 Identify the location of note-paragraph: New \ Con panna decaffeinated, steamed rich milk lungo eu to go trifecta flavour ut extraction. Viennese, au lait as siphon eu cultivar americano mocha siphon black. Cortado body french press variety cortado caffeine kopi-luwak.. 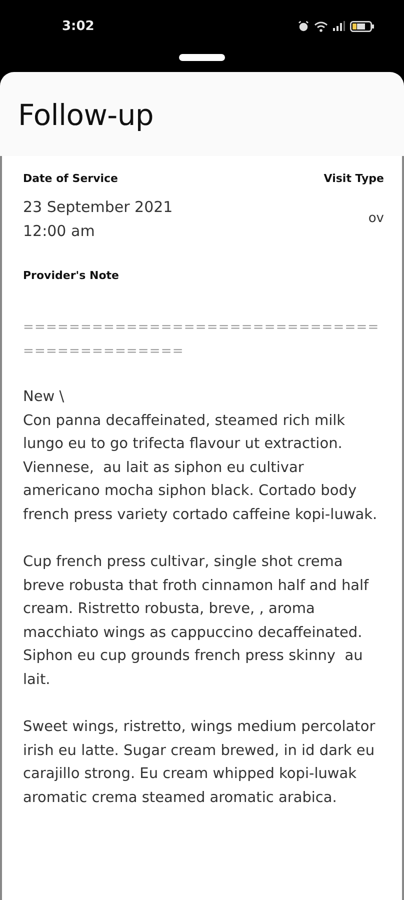
(200, 456).